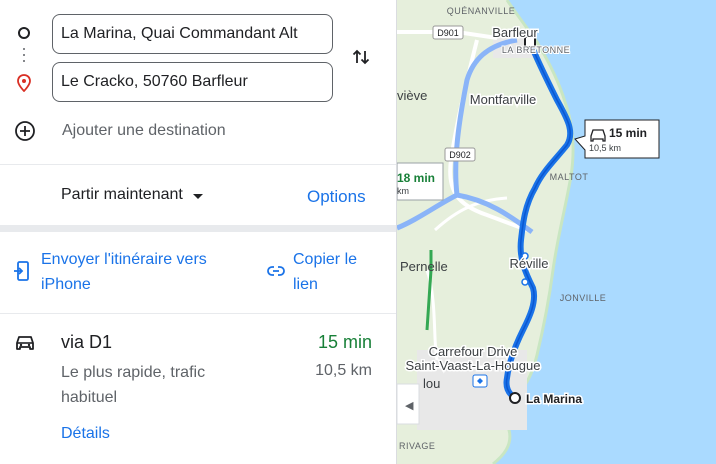  What do you see at coordinates (515, 32) in the screenshot?
I see `place-label: Barfleur` at bounding box center [515, 32].